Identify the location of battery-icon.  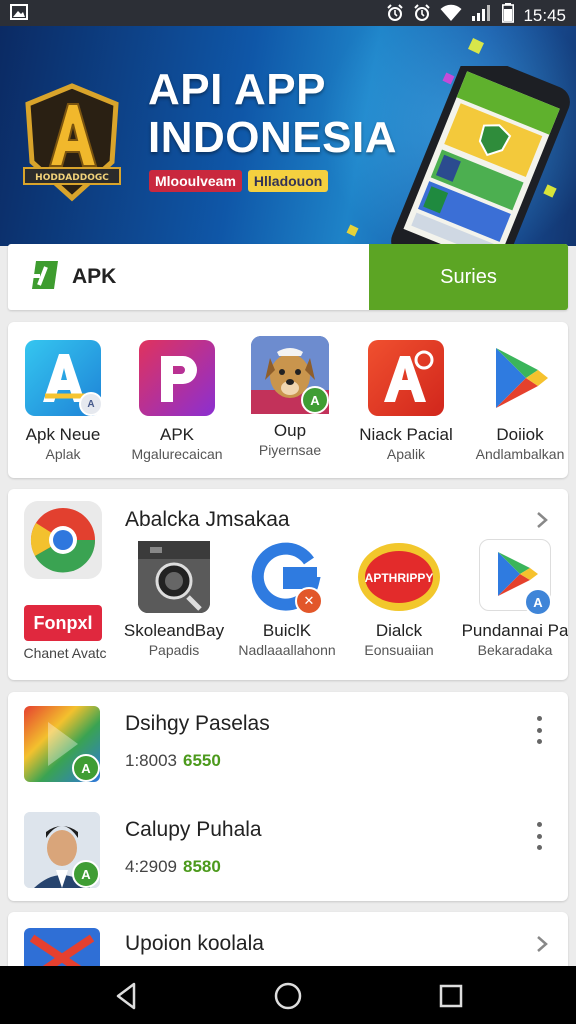
(508, 15).